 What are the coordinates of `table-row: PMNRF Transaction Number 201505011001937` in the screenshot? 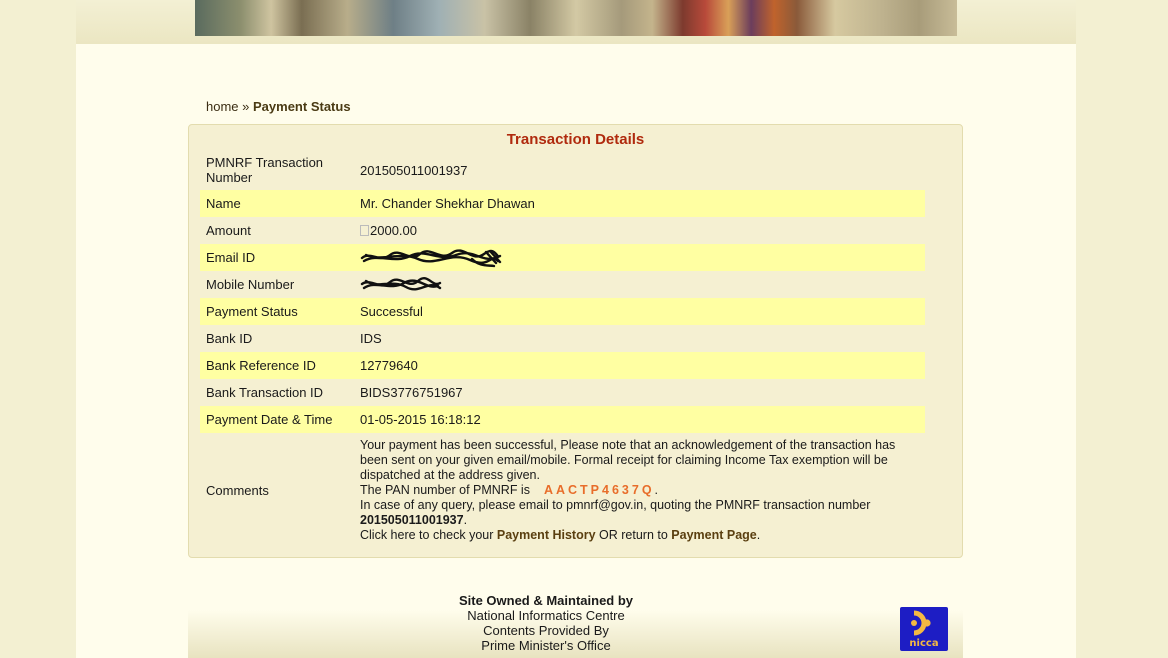 It's located at (562, 170).